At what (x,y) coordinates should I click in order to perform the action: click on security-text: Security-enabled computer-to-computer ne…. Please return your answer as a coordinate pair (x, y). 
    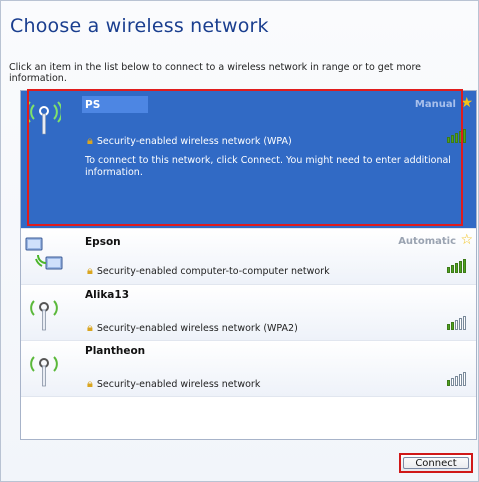
    Looking at the image, I should click on (213, 271).